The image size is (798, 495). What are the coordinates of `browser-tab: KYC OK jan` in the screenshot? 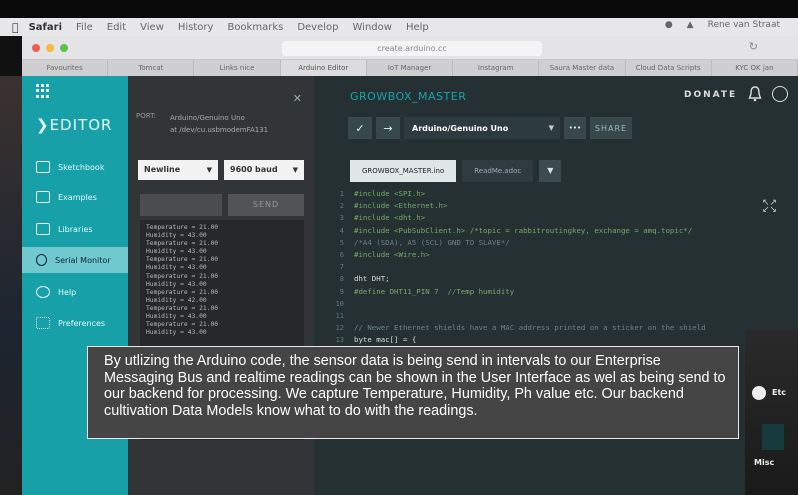 It's located at (755, 68).